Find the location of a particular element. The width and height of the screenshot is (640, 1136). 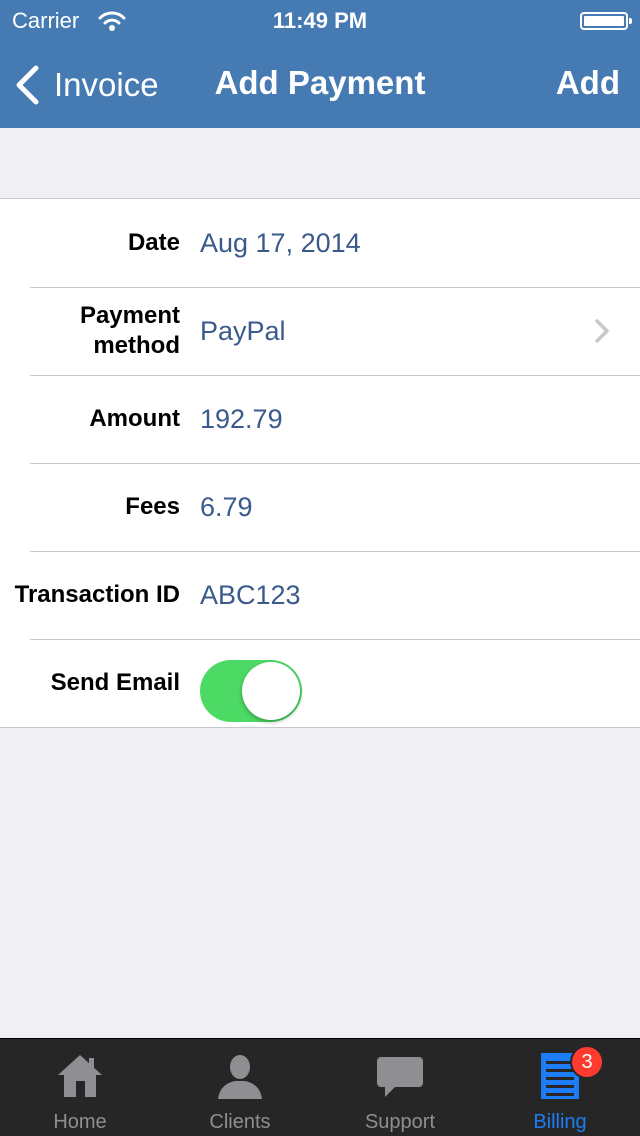

amount-field: 192.79 is located at coordinates (241, 419).